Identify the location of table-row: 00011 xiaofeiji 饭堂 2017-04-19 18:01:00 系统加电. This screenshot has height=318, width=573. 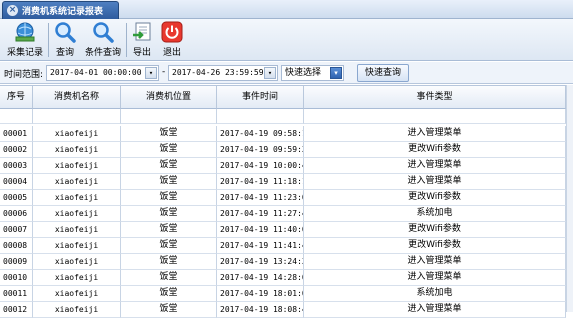
(283, 294).